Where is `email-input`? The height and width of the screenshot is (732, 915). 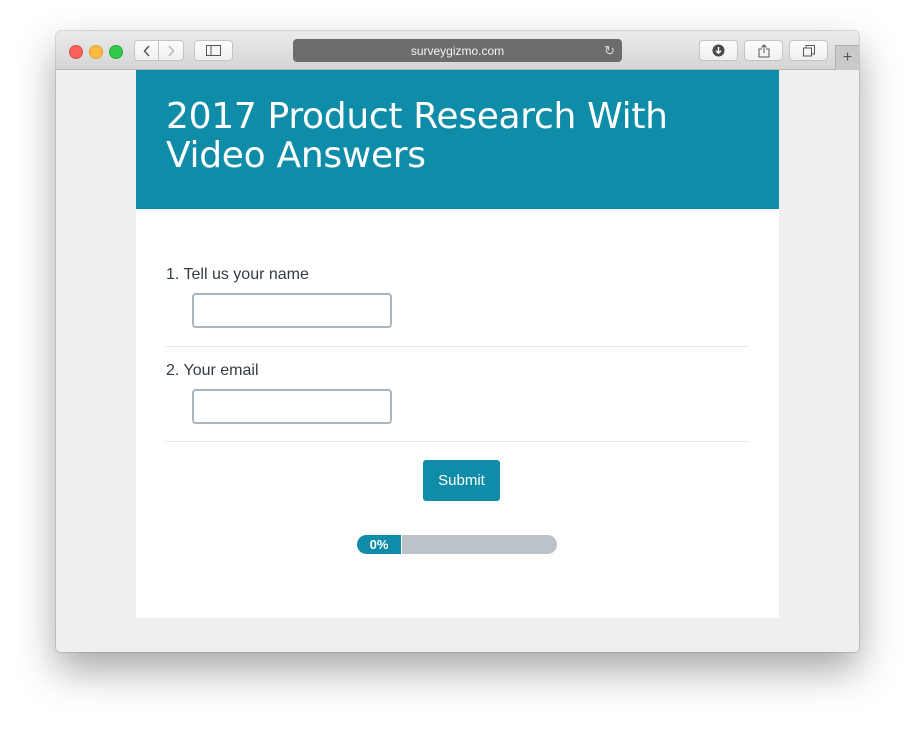 email-input is located at coordinates (292, 406).